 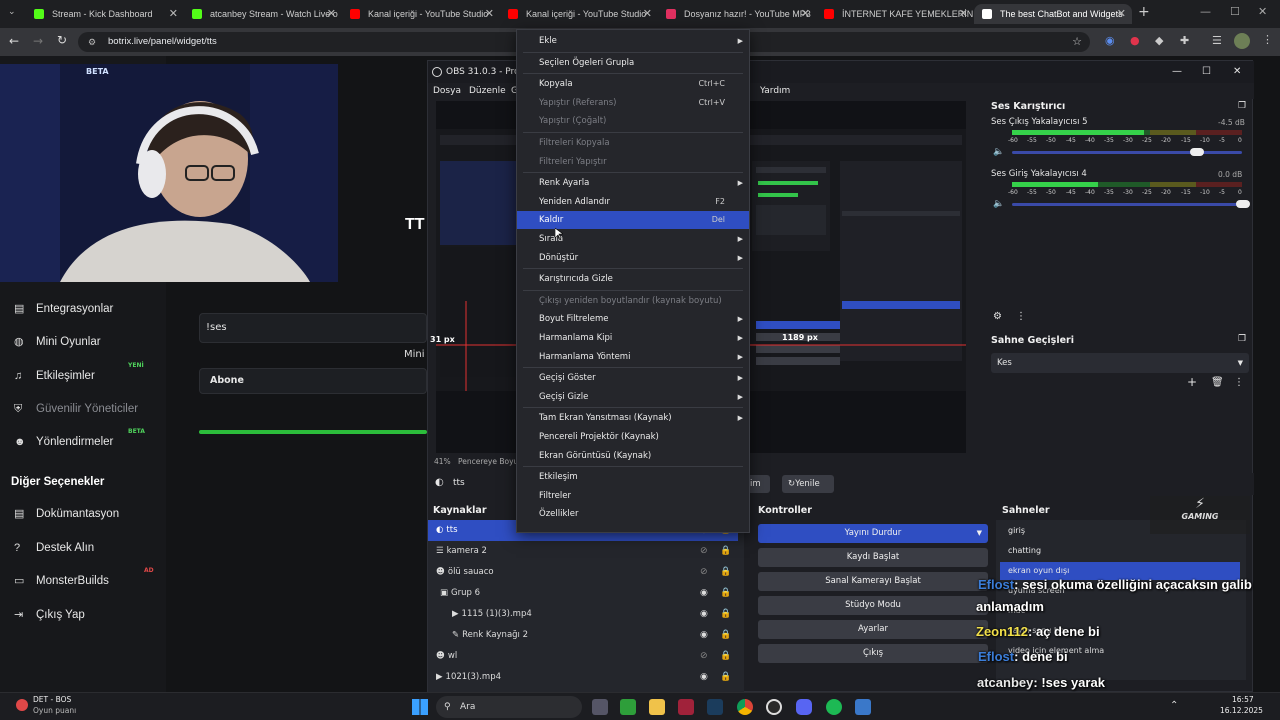 I want to click on obs-close-icon: ✕, so click(x=1237, y=72).